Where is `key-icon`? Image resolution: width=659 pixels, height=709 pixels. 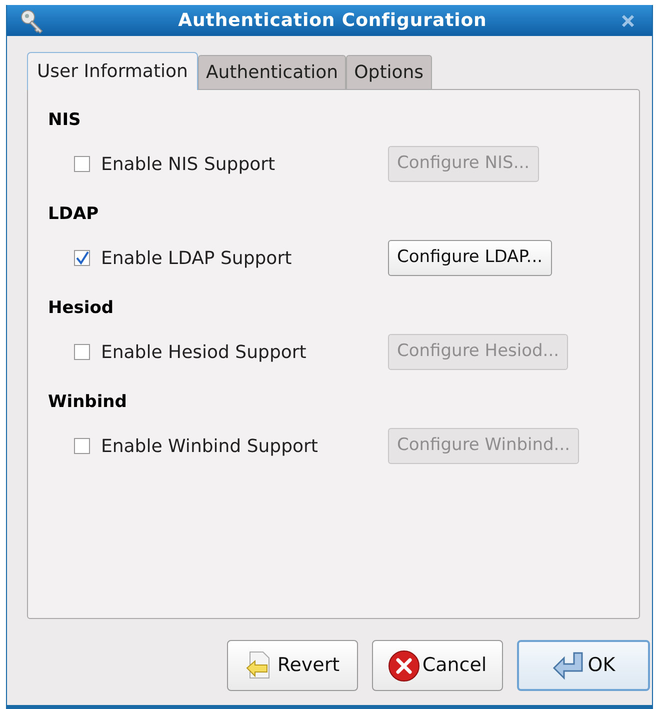 key-icon is located at coordinates (32, 21).